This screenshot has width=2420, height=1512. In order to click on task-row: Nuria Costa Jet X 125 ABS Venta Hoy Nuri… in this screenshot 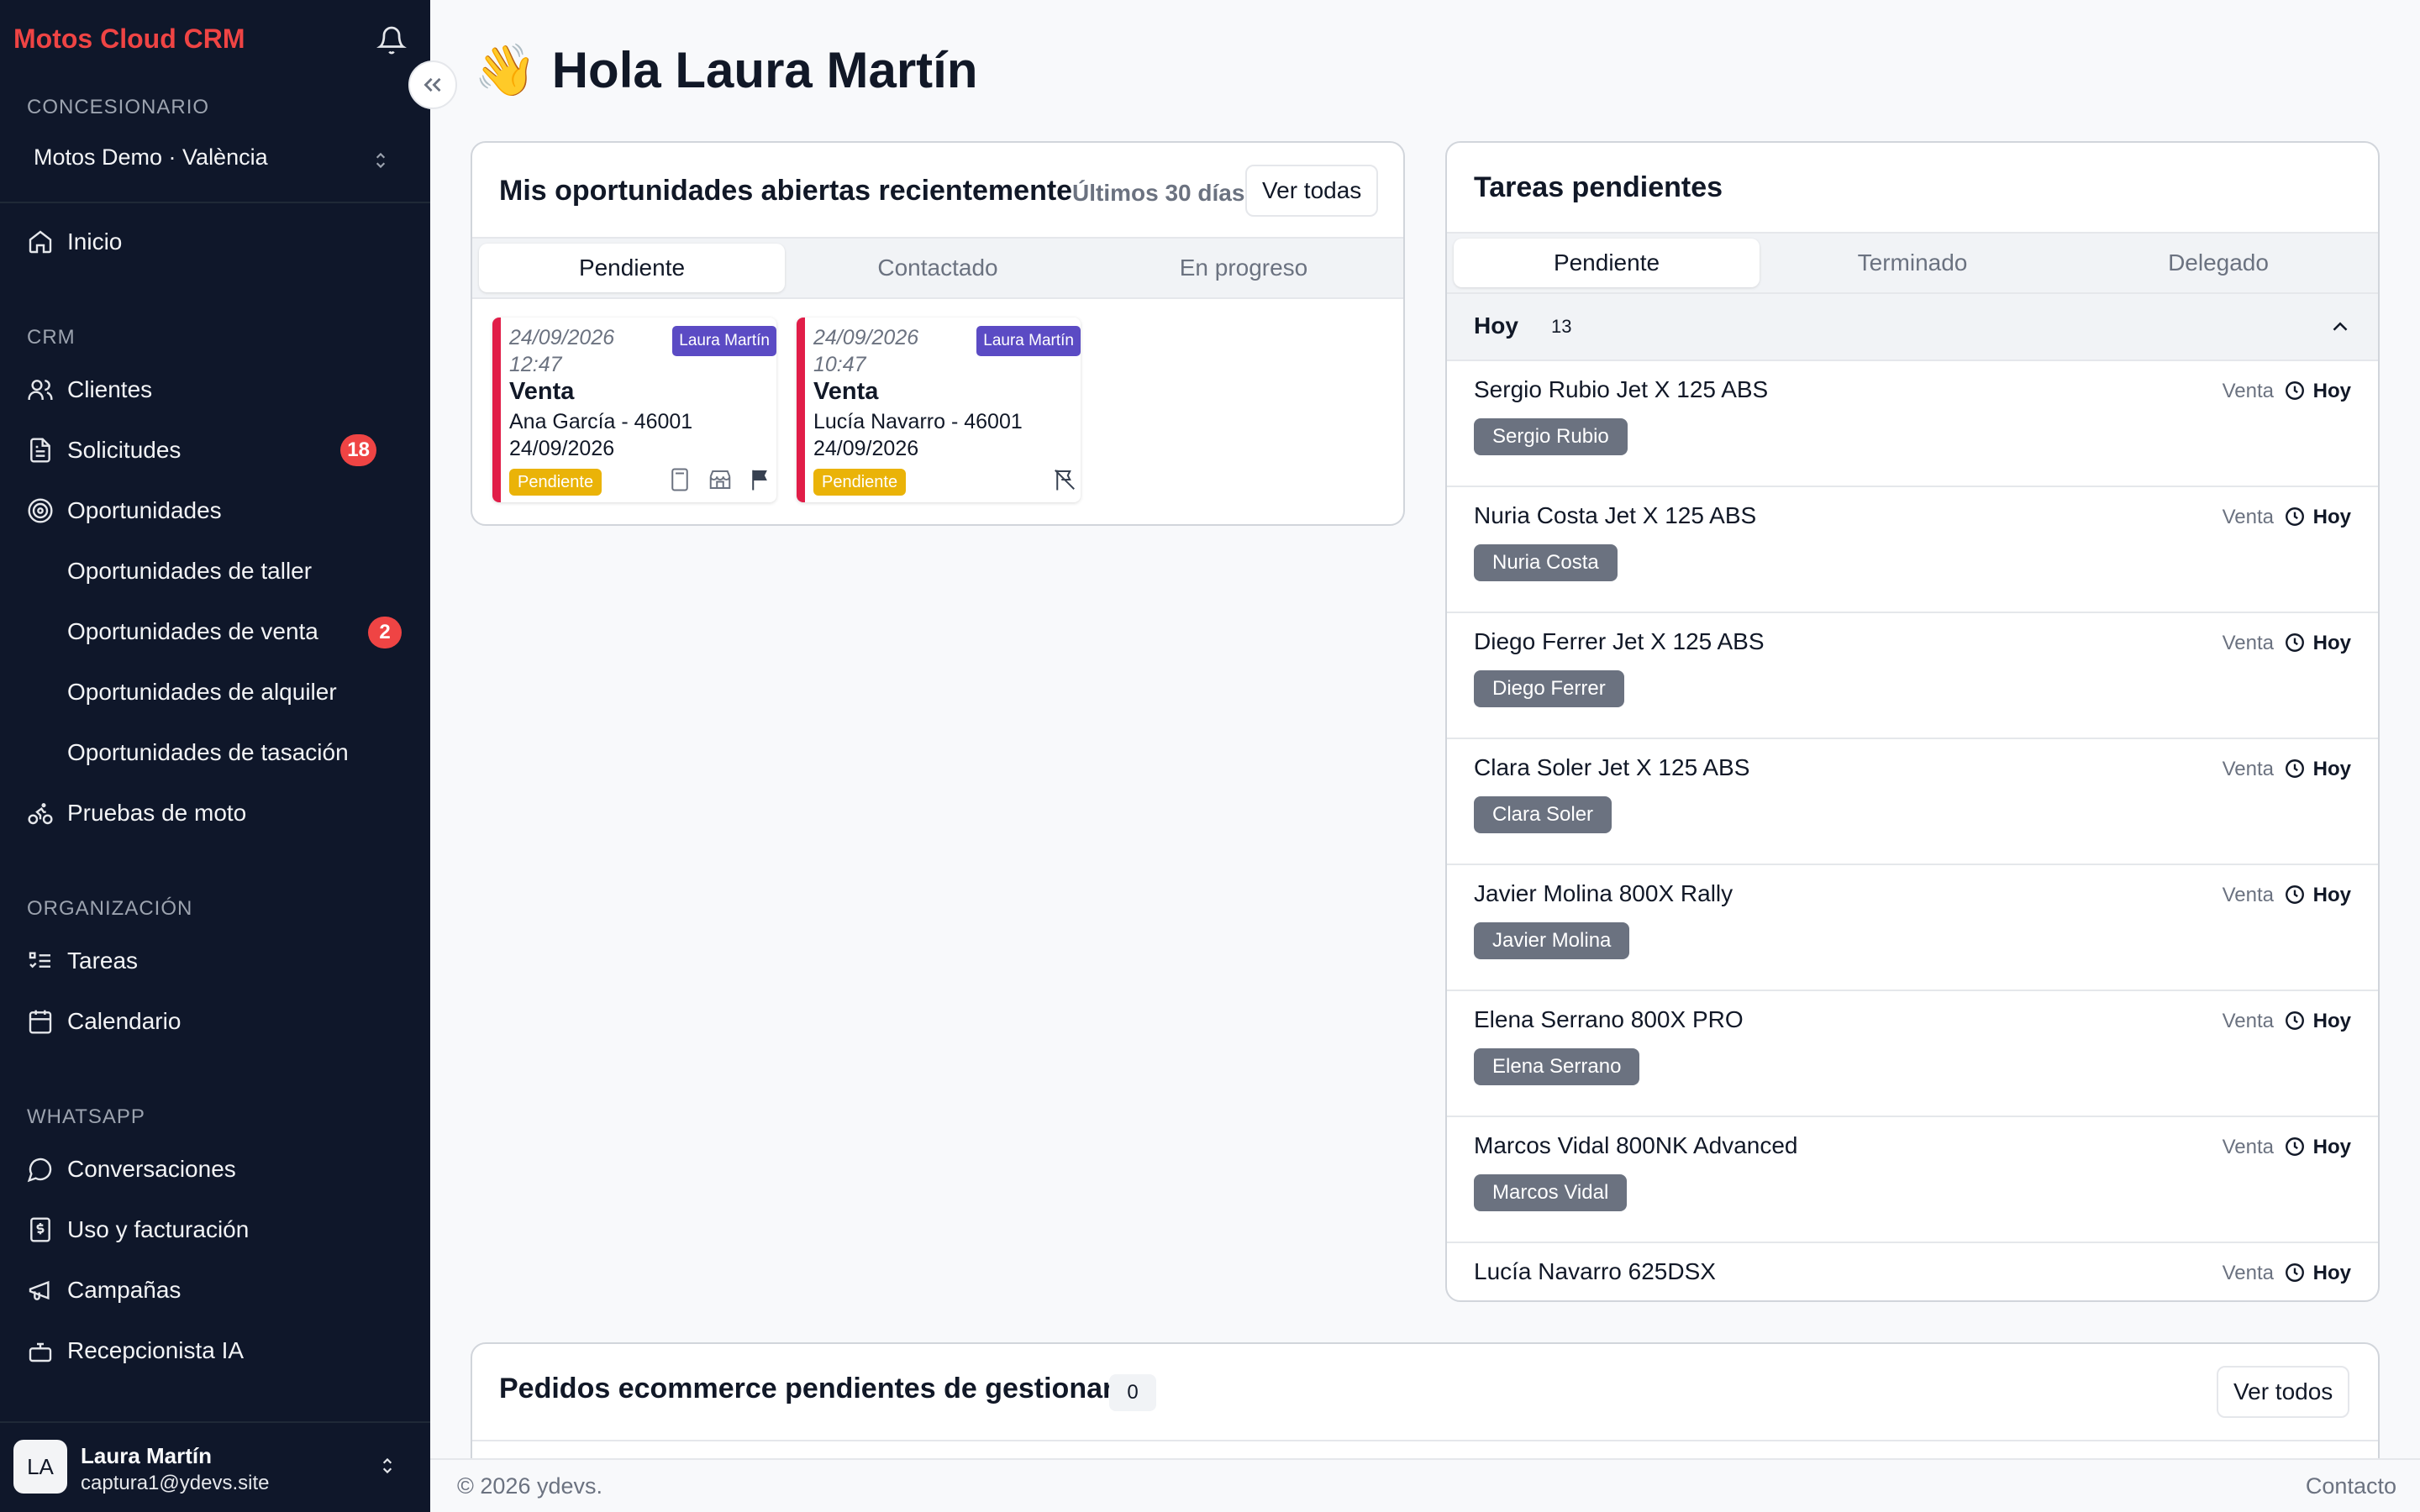, I will do `click(1913, 549)`.